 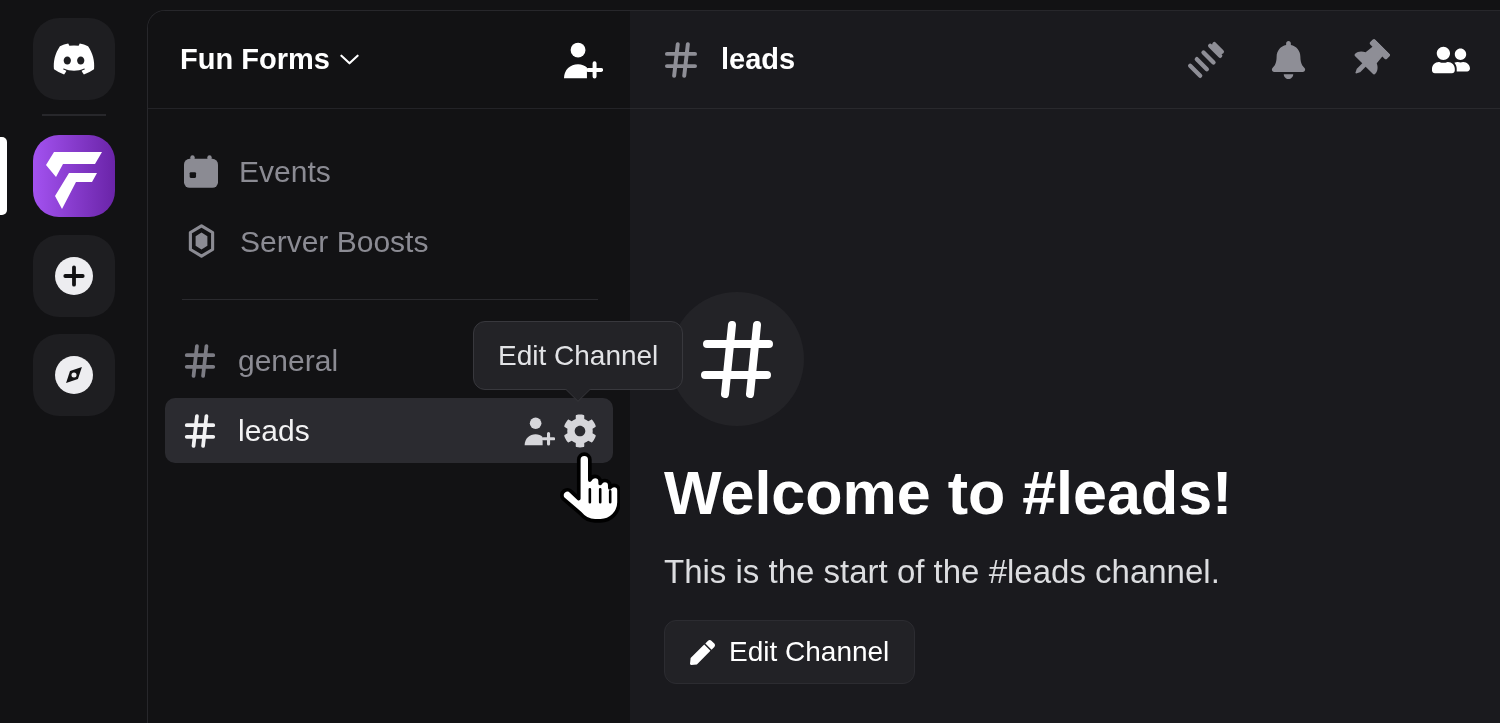 I want to click on chevron-down-icon, so click(x=349, y=59).